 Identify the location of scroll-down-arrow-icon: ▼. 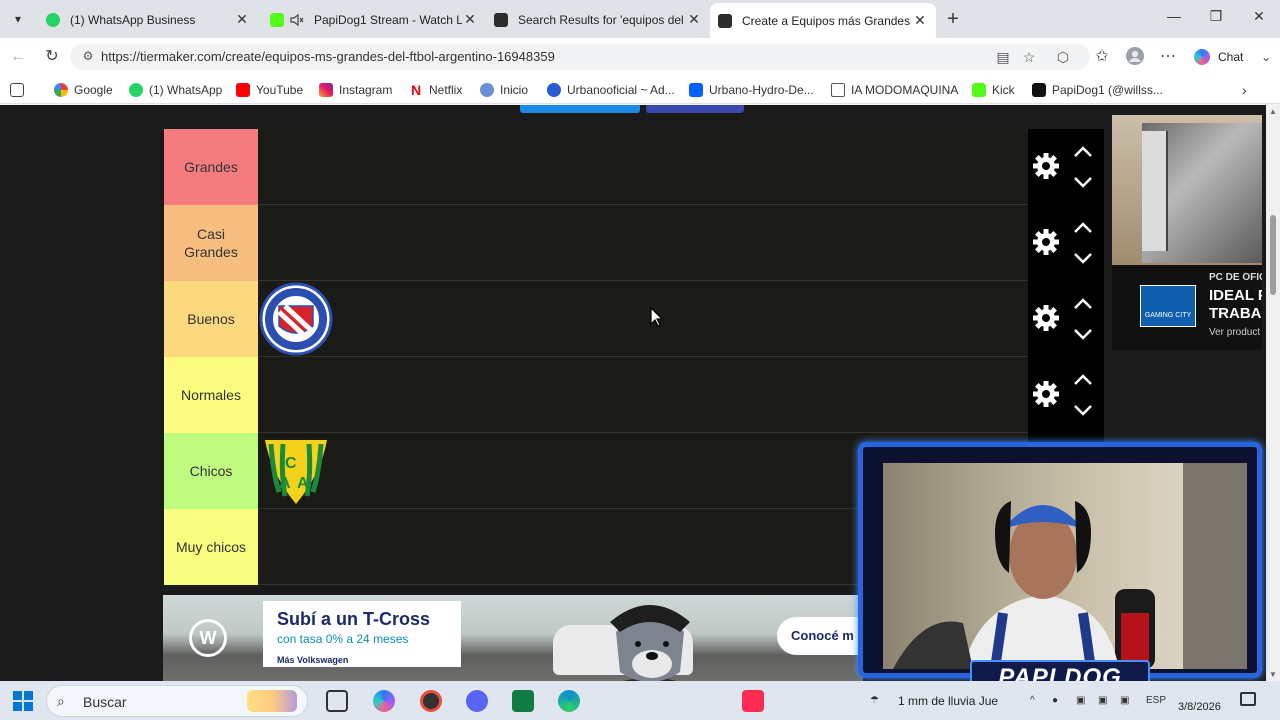
(1273, 674).